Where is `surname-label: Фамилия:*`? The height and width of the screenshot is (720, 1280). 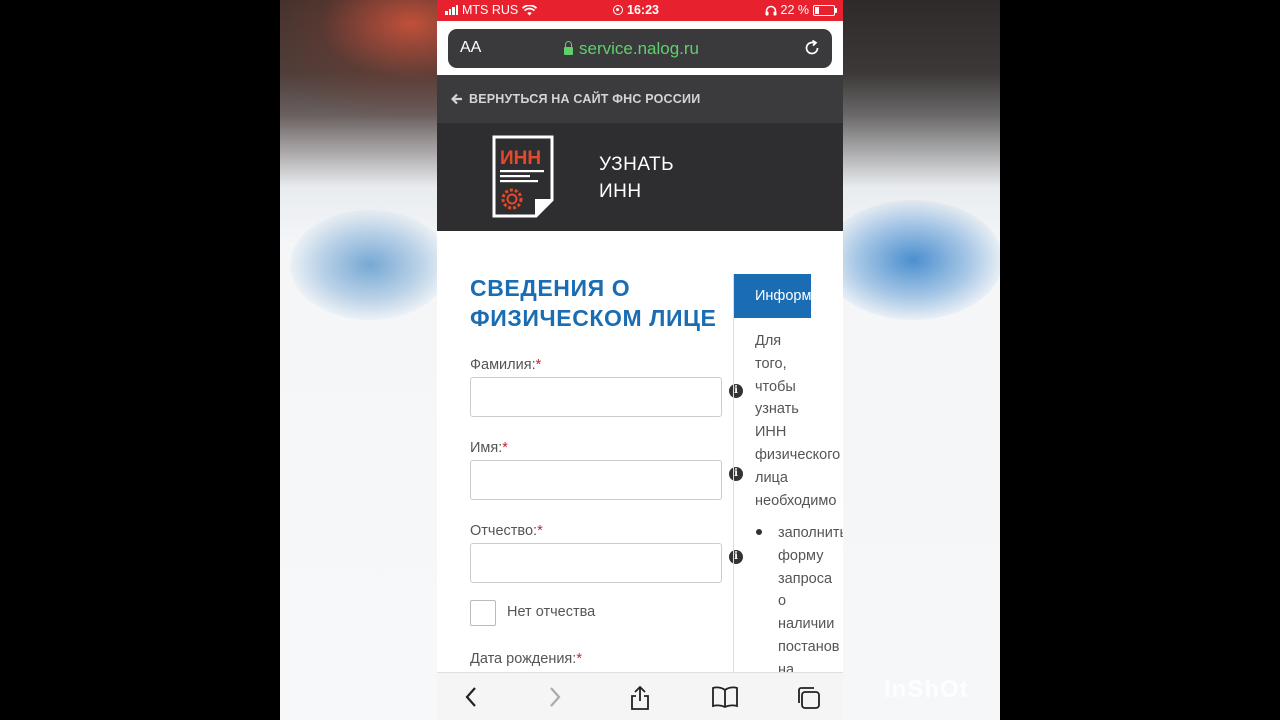
surname-label: Фамилия:* is located at coordinates (505, 365).